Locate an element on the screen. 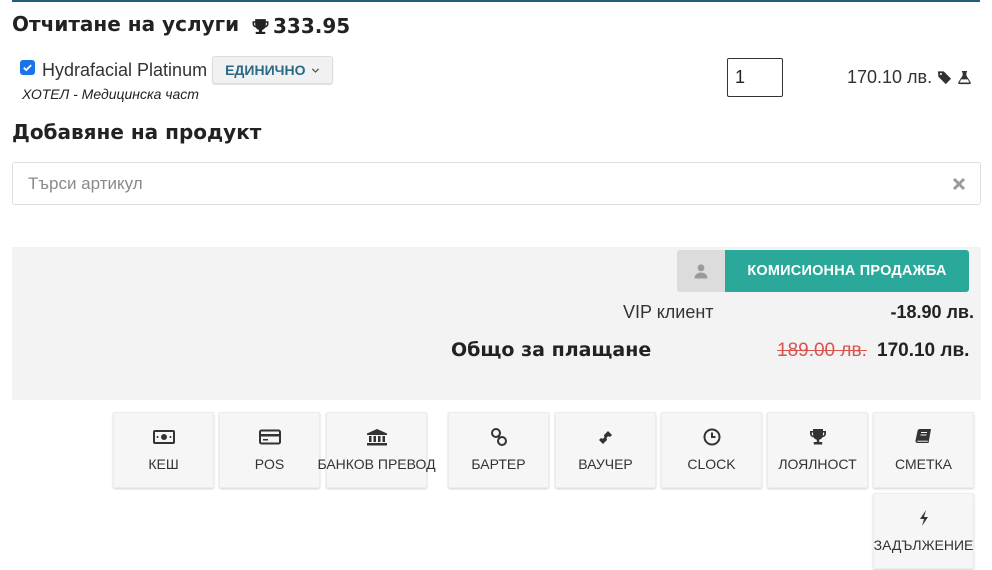 This screenshot has width=992, height=570. pay-clock-button: CLOCK is located at coordinates (711, 450).